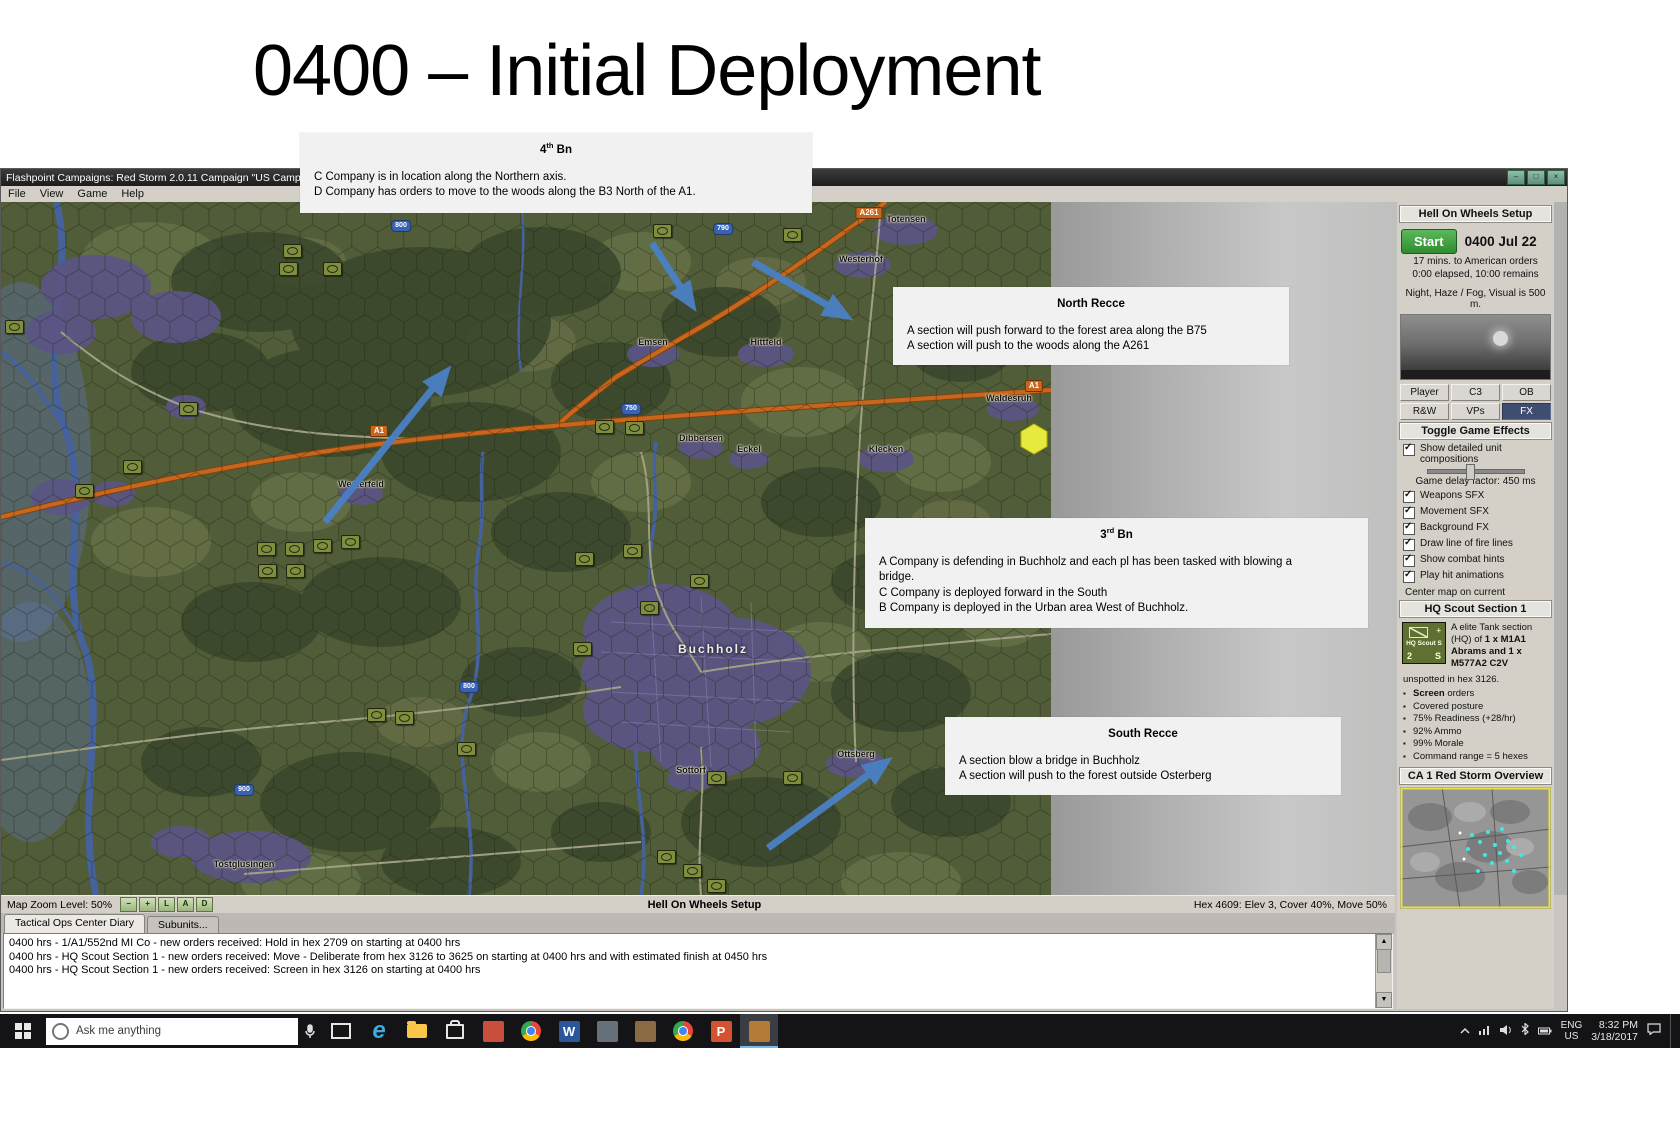 This screenshot has height=1122, width=1680. I want to click on combat-hints-checkbox, so click(1409, 560).